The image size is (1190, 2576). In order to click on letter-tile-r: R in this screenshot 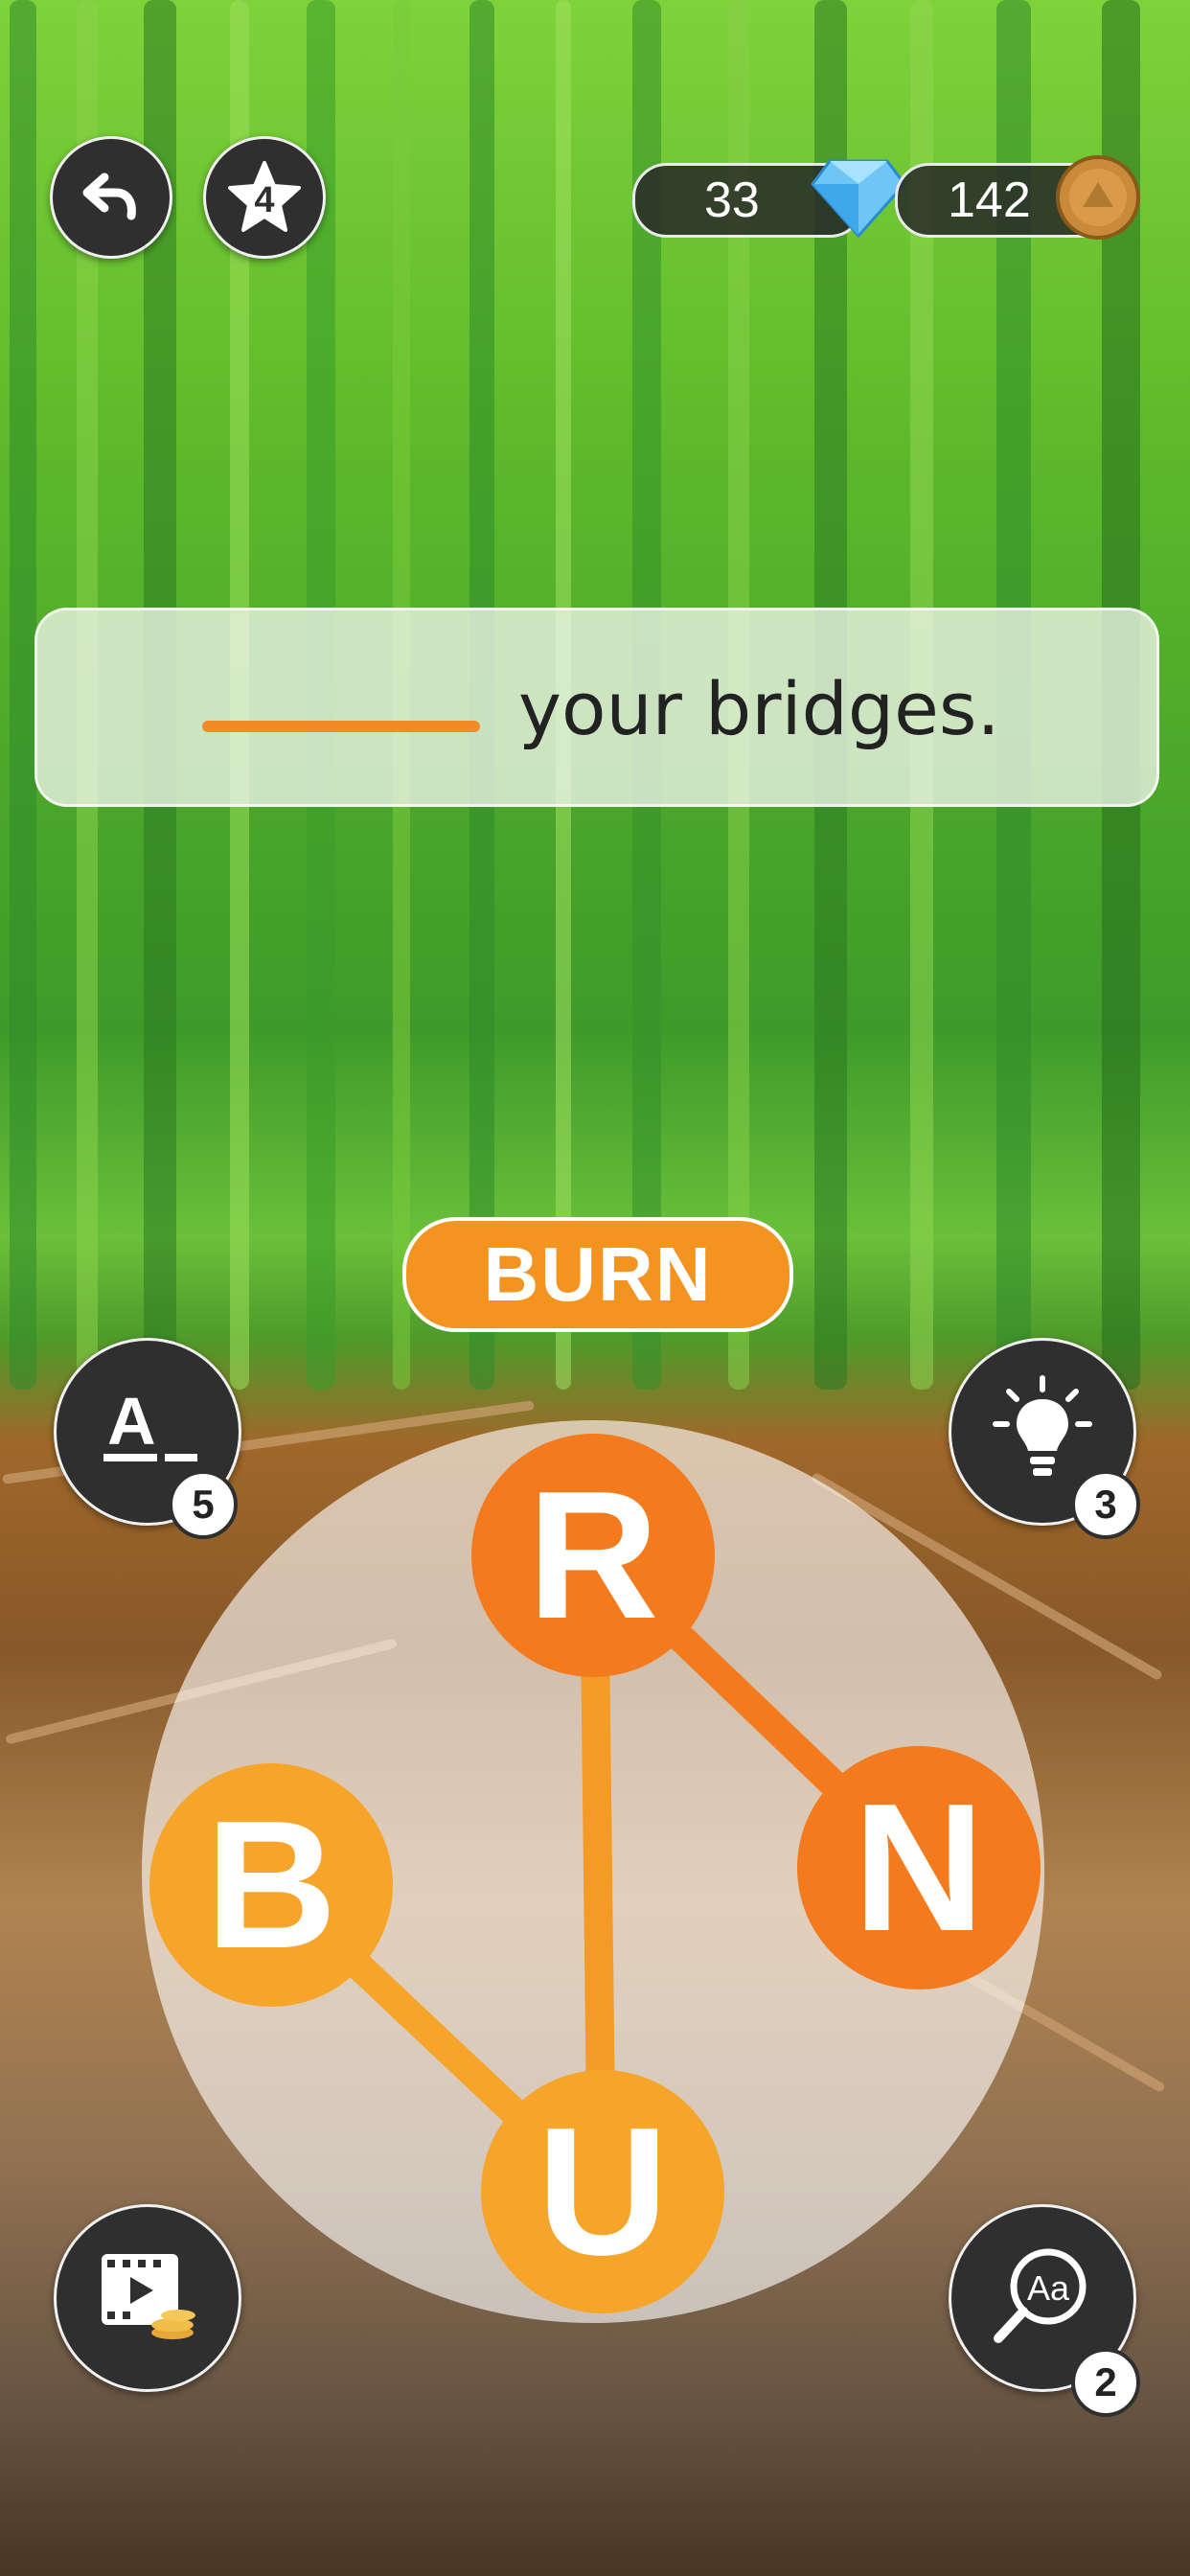, I will do `click(593, 1555)`.